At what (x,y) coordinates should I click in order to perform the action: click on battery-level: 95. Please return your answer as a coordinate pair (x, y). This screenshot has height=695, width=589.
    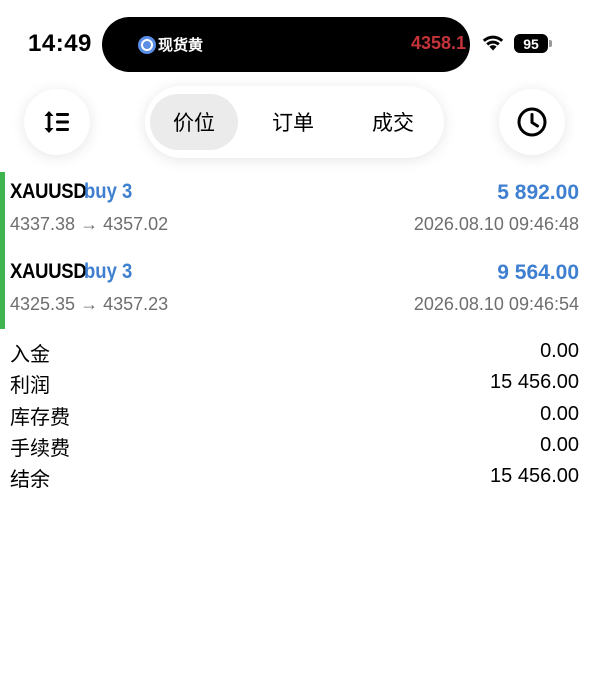
    Looking at the image, I should click on (531, 43).